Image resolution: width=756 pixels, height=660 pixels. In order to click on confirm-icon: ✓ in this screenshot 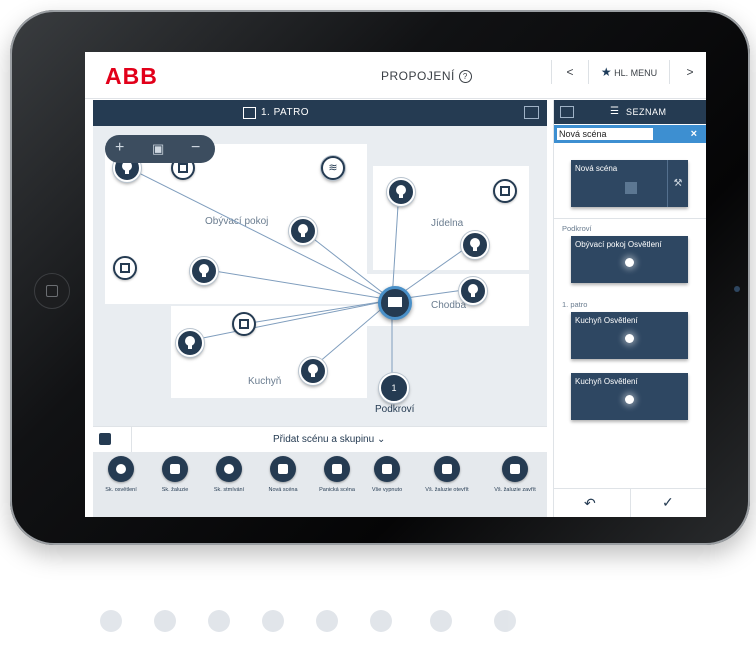, I will do `click(668, 502)`.